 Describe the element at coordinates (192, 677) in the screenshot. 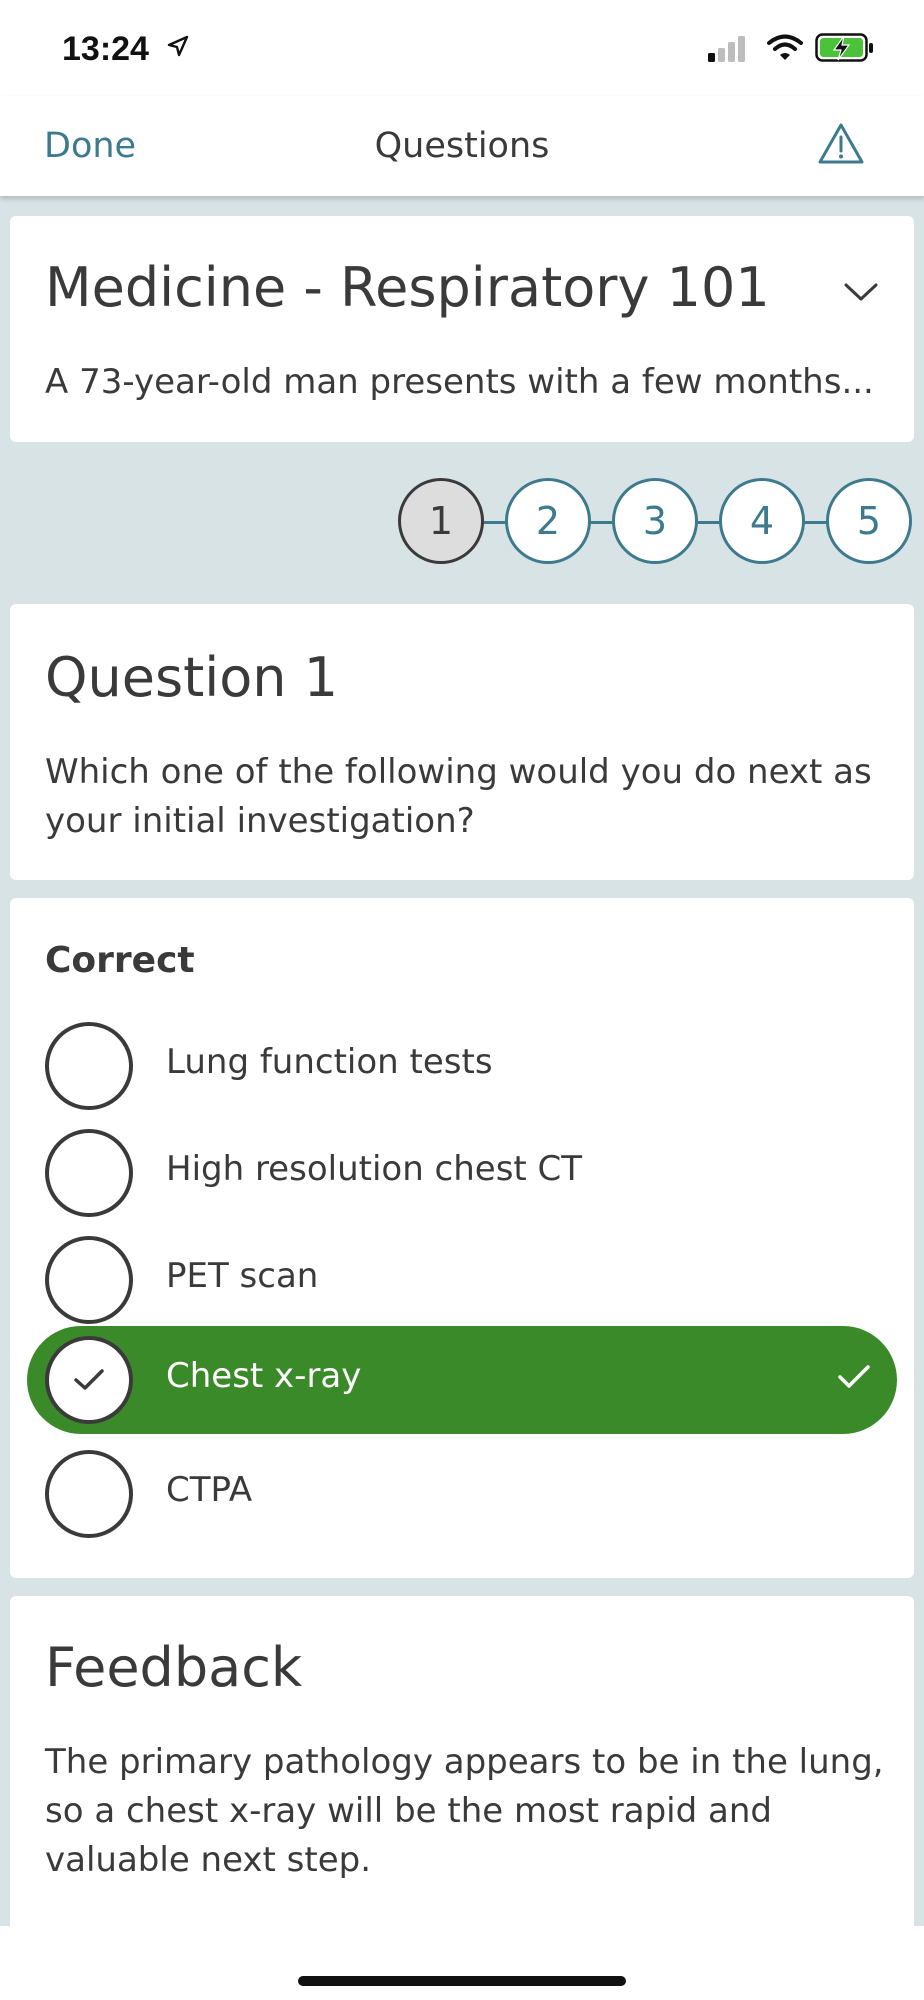

I see `question-title: Question 1` at that location.